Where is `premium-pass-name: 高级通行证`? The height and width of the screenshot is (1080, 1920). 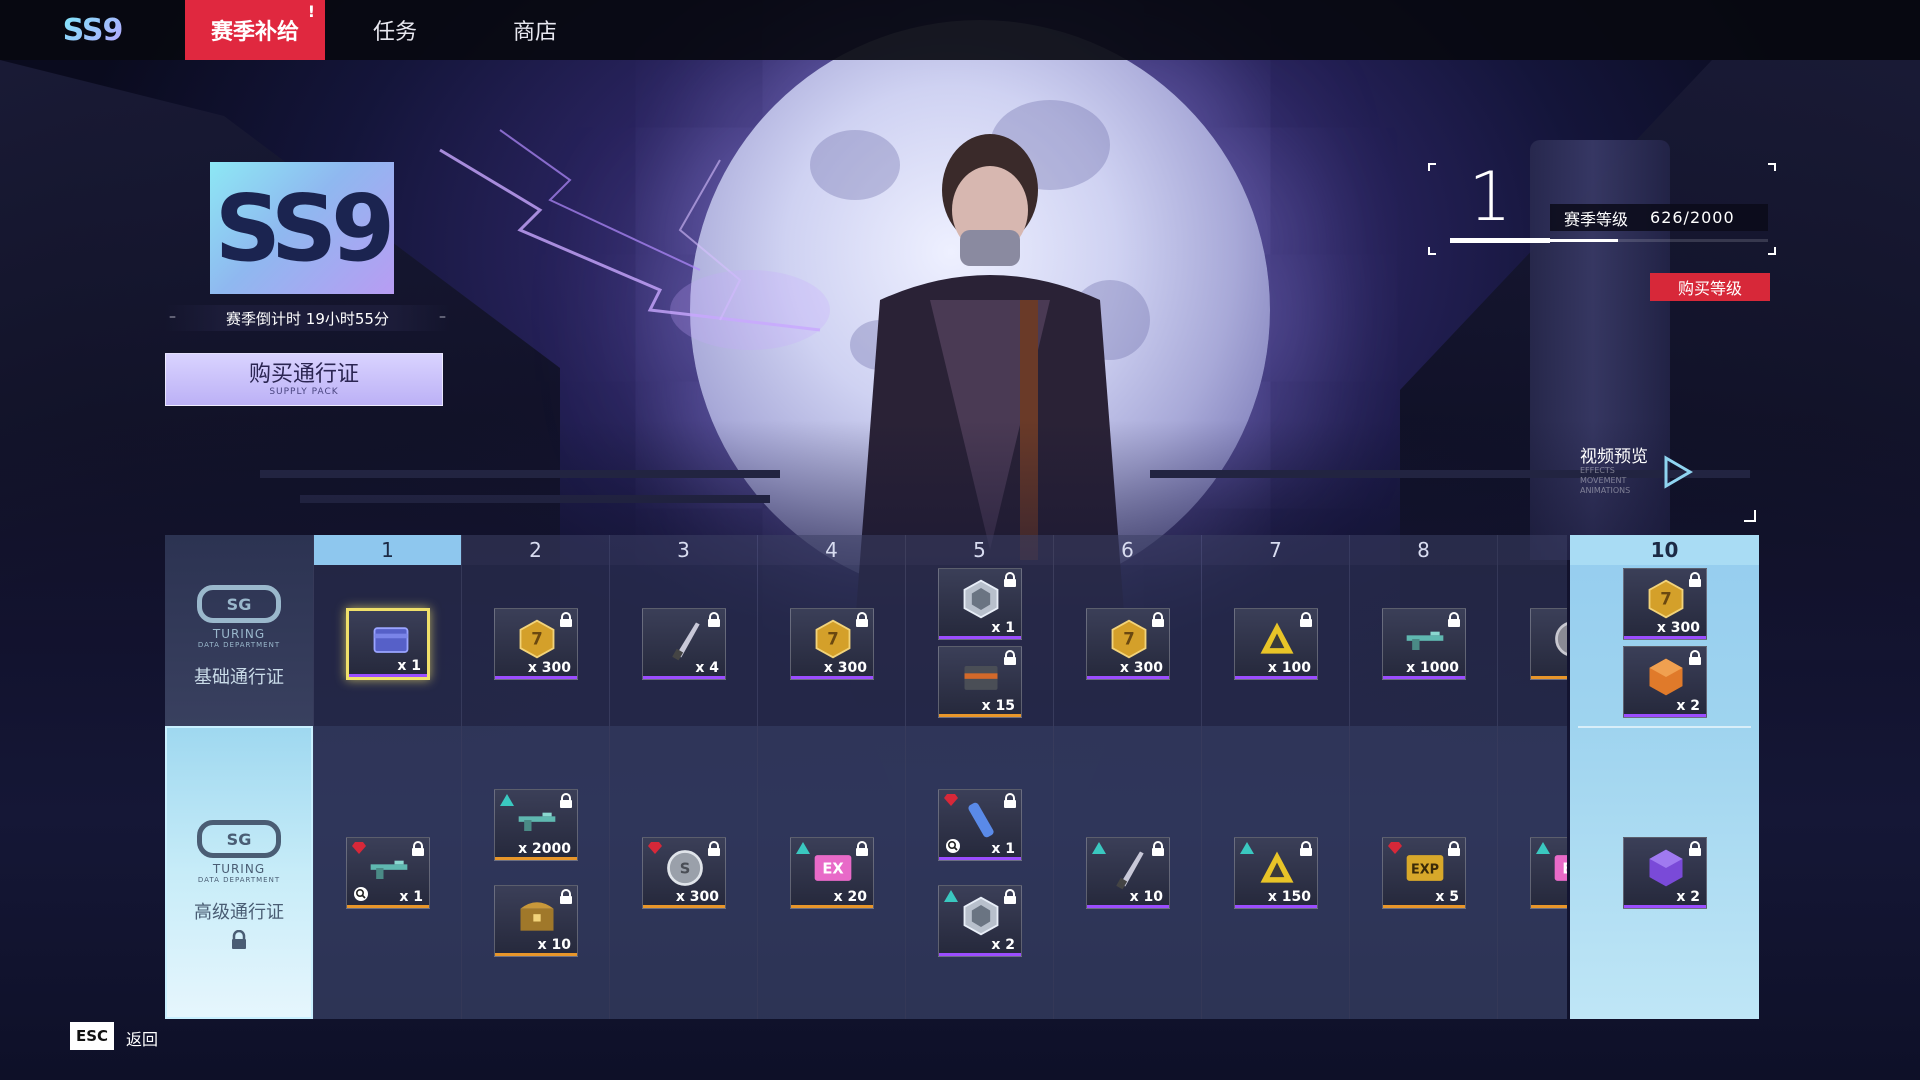 premium-pass-name: 高级通行证 is located at coordinates (239, 912).